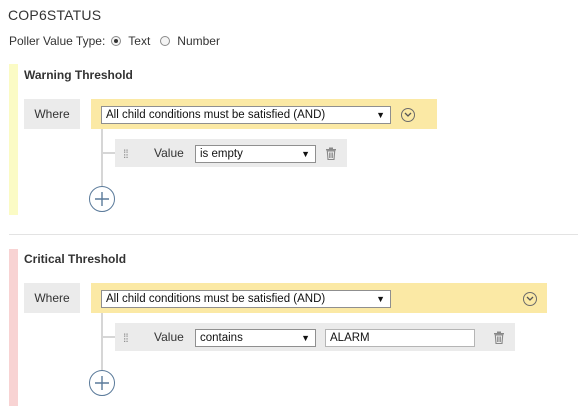 The image size is (578, 406). What do you see at coordinates (293, 234) in the screenshot?
I see `section-divider` at bounding box center [293, 234].